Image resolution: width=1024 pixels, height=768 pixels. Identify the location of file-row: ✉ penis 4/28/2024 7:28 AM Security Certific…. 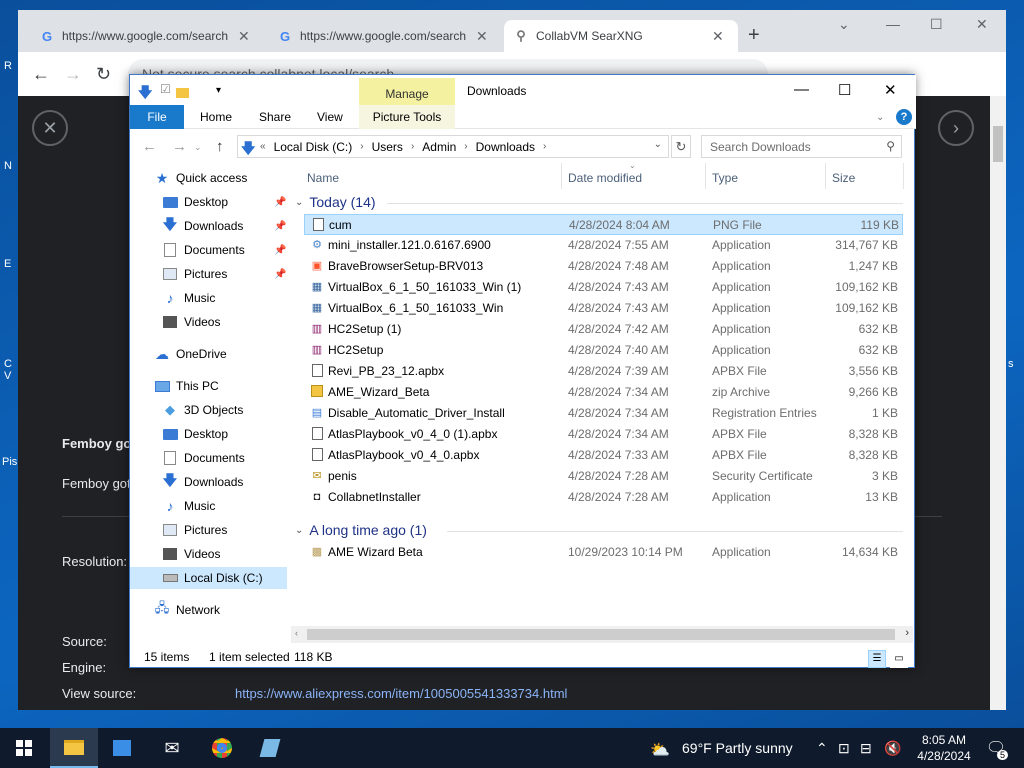
(603, 476).